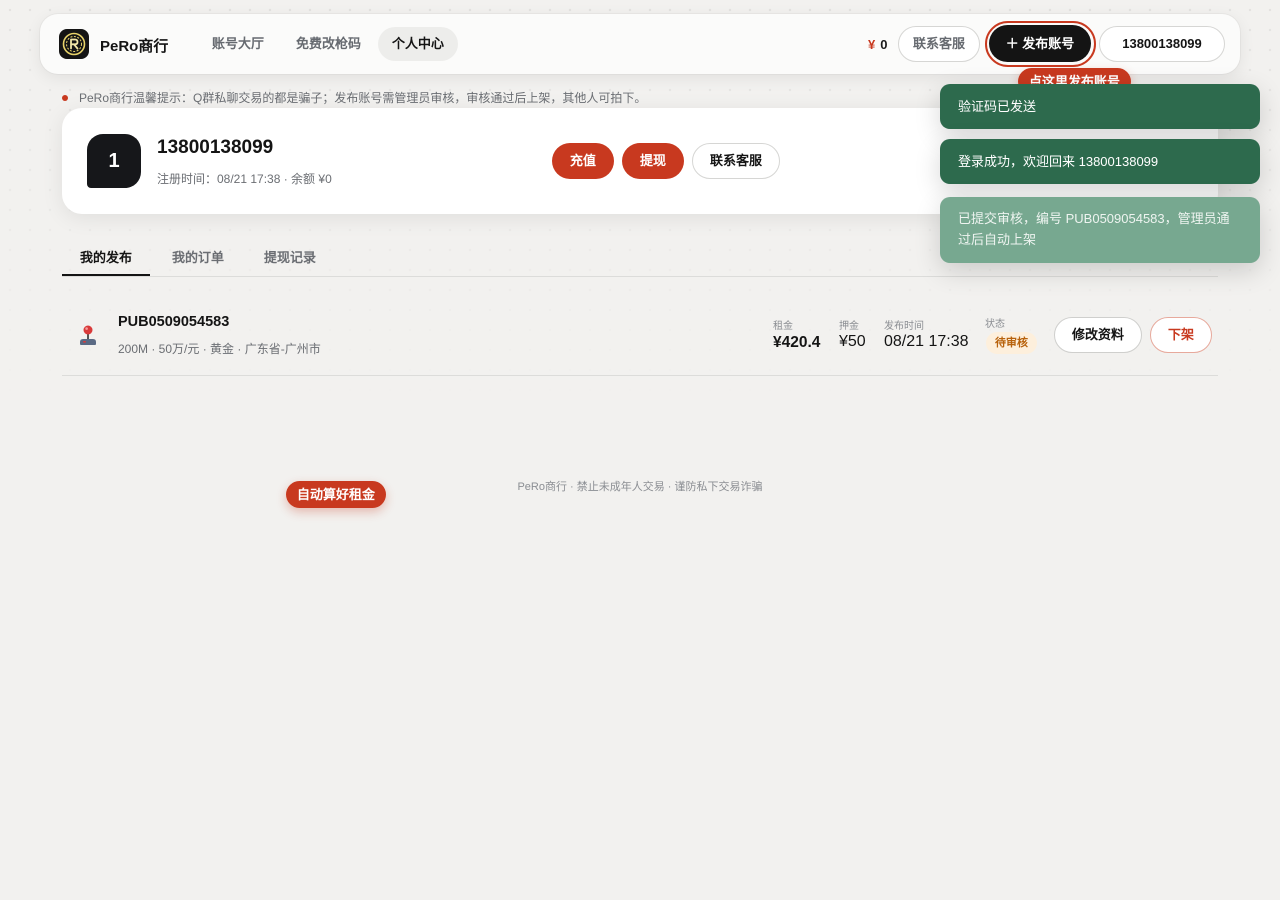 The image size is (1280, 900). What do you see at coordinates (884, 44) in the screenshot?
I see `balance-value: 0` at bounding box center [884, 44].